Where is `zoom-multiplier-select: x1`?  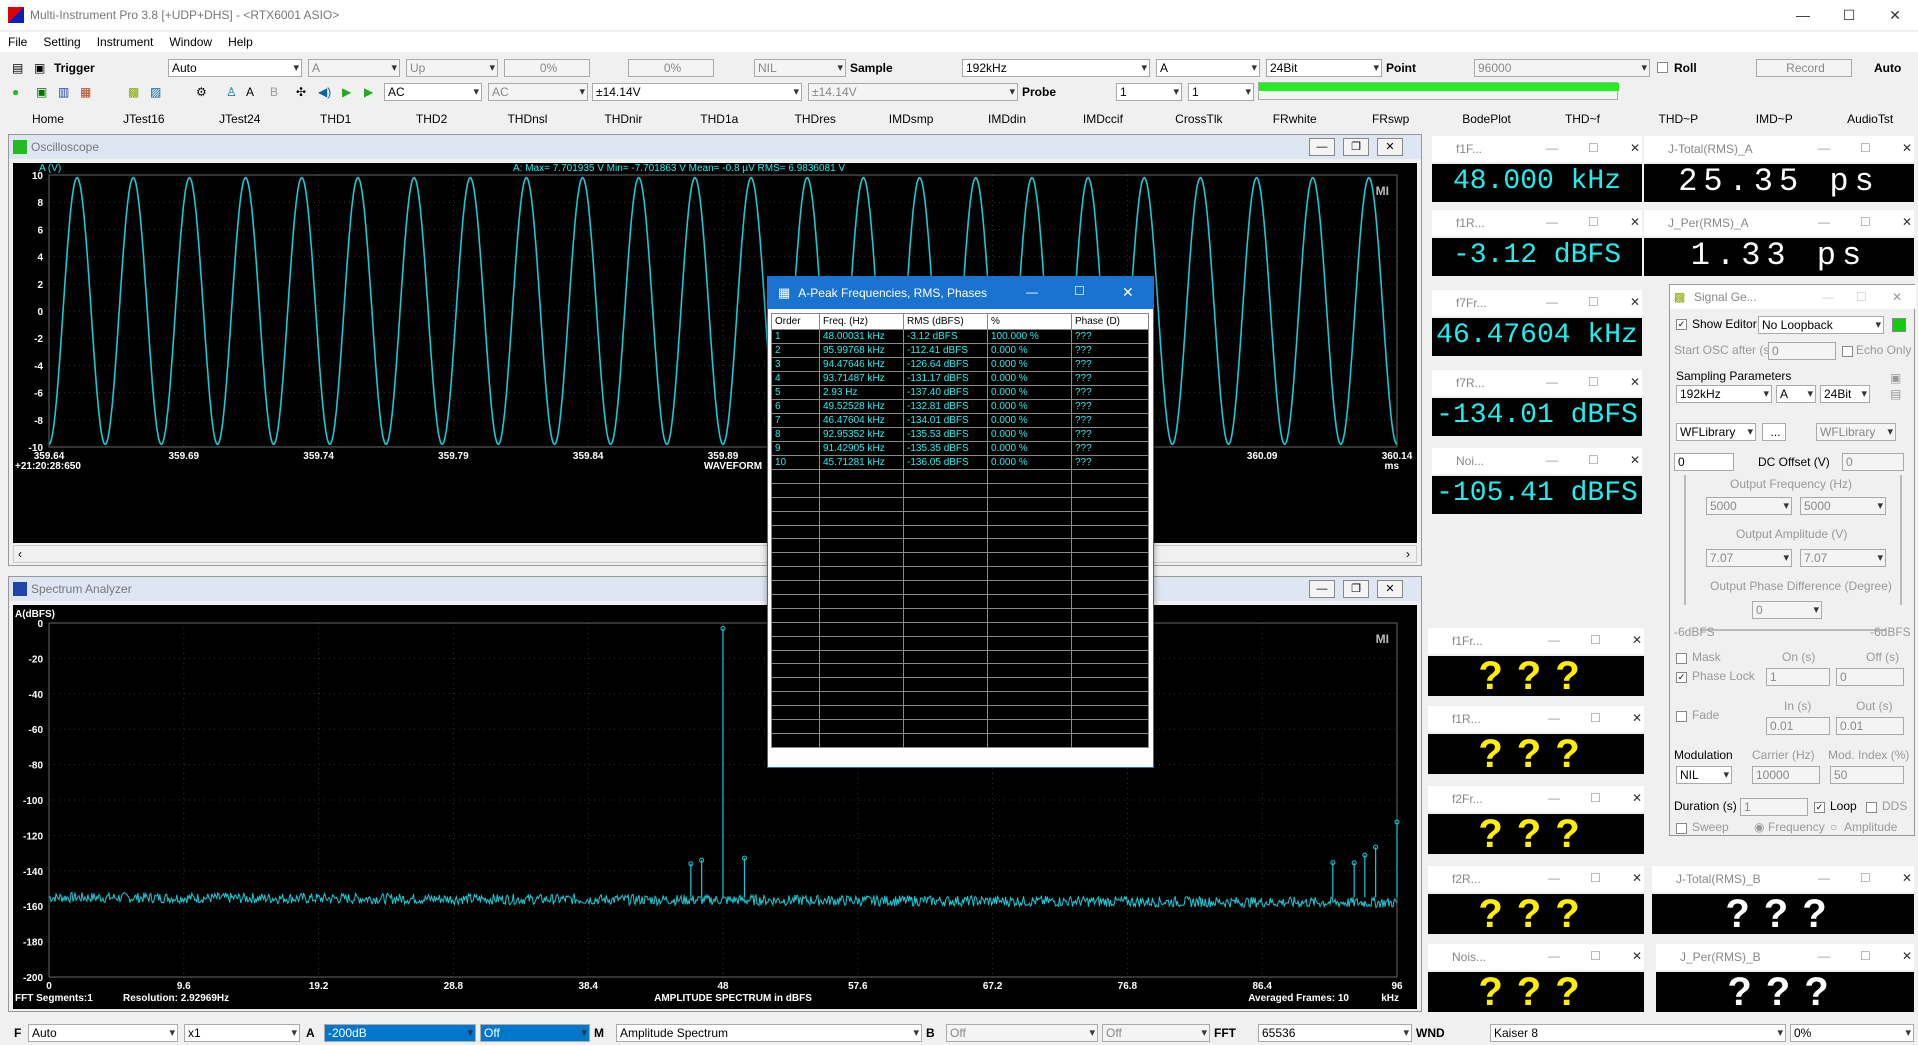
zoom-multiplier-select: x1 is located at coordinates (242, 1033).